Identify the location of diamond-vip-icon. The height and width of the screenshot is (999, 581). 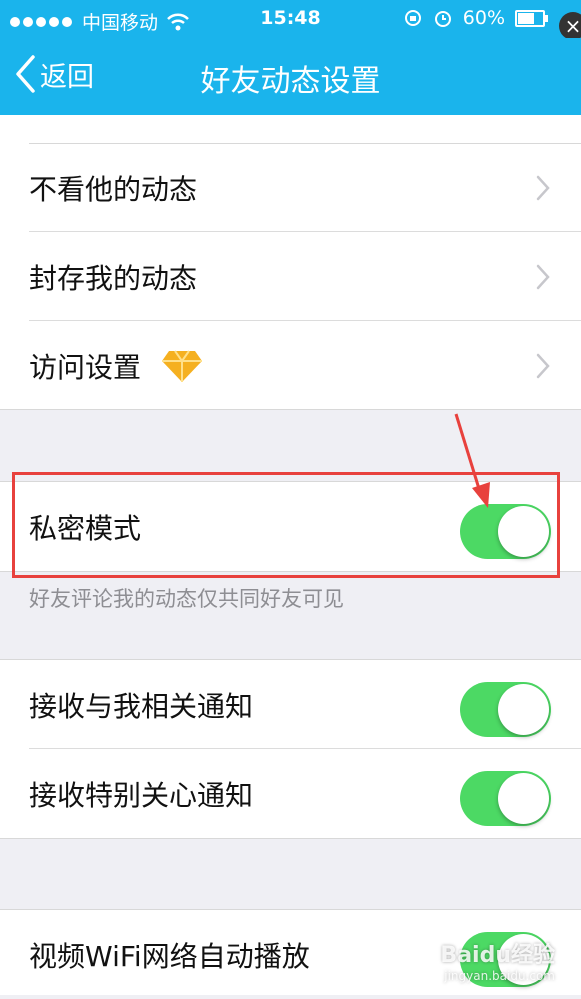
(182, 365).